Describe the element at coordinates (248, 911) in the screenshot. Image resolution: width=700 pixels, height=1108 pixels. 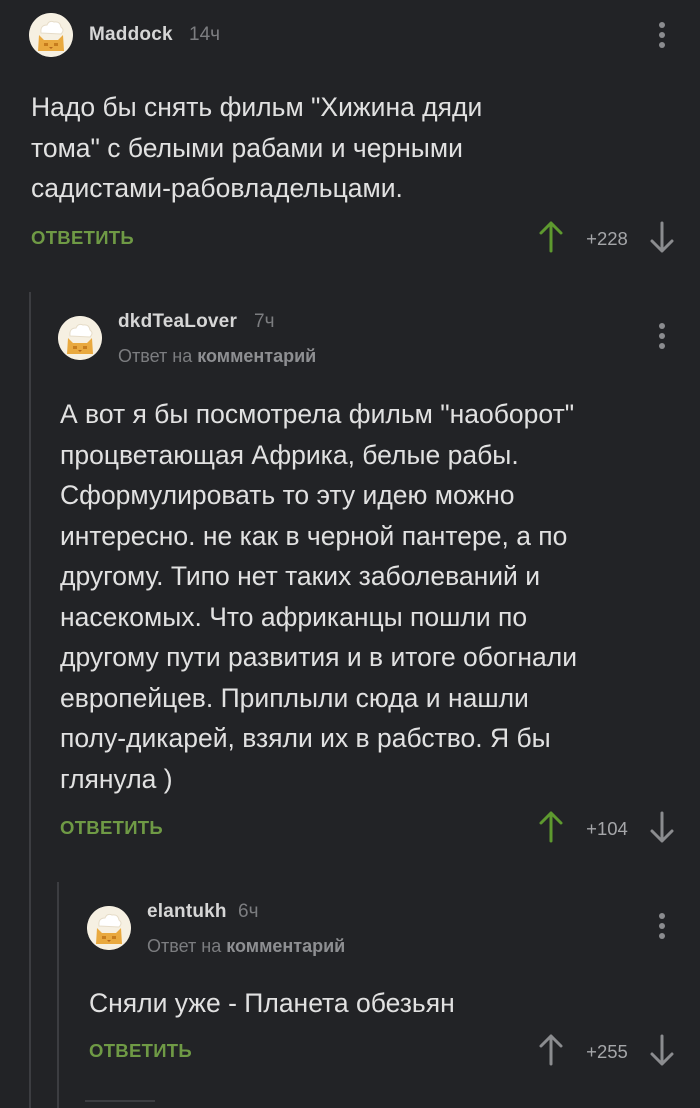
I see `comment-time: 6ч` at that location.